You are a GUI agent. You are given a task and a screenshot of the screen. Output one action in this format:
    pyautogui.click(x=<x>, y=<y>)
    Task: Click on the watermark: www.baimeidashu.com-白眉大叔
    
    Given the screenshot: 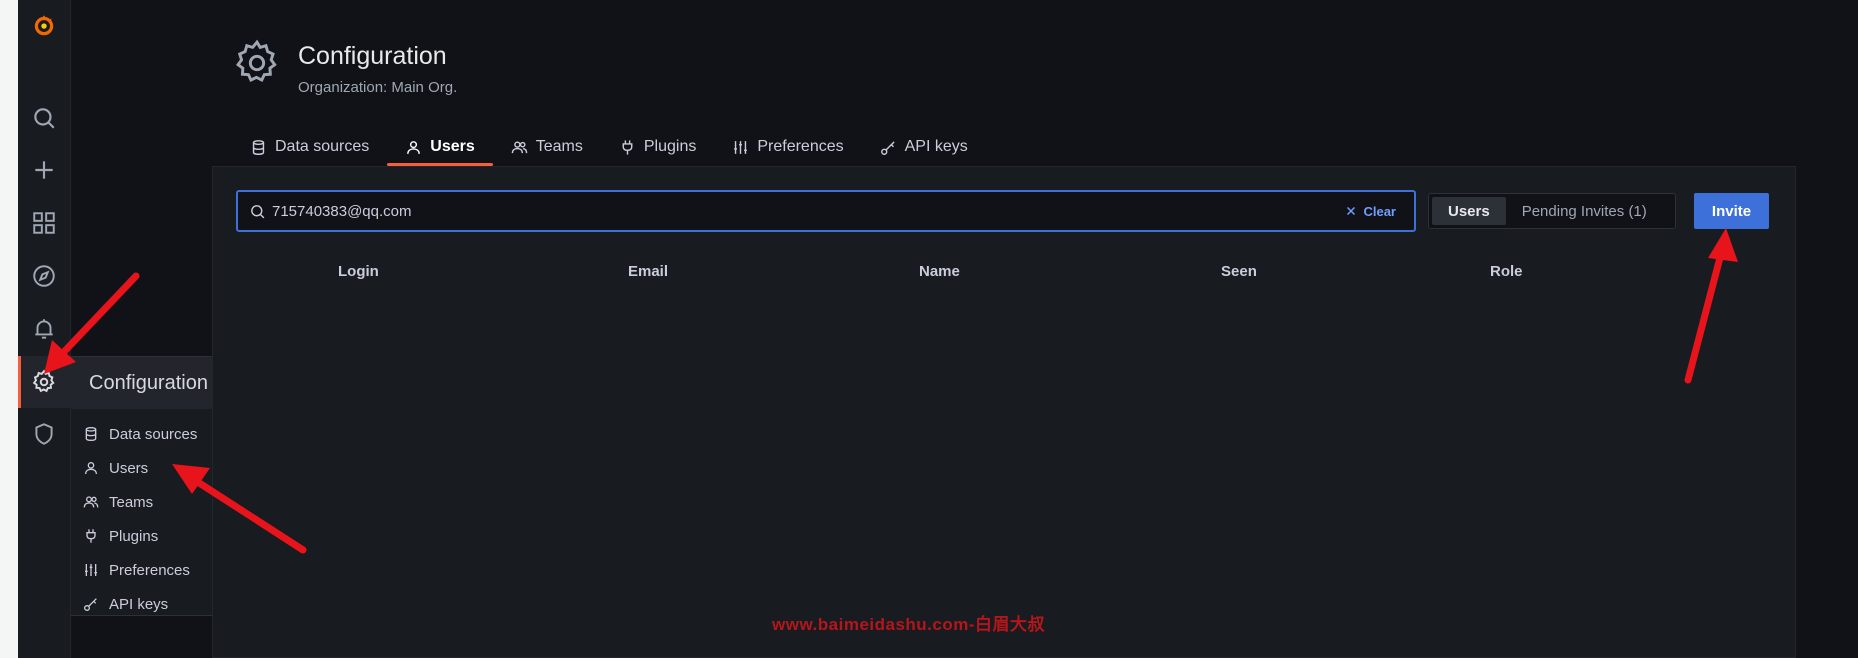 What is the action you would take?
    pyautogui.click(x=909, y=624)
    